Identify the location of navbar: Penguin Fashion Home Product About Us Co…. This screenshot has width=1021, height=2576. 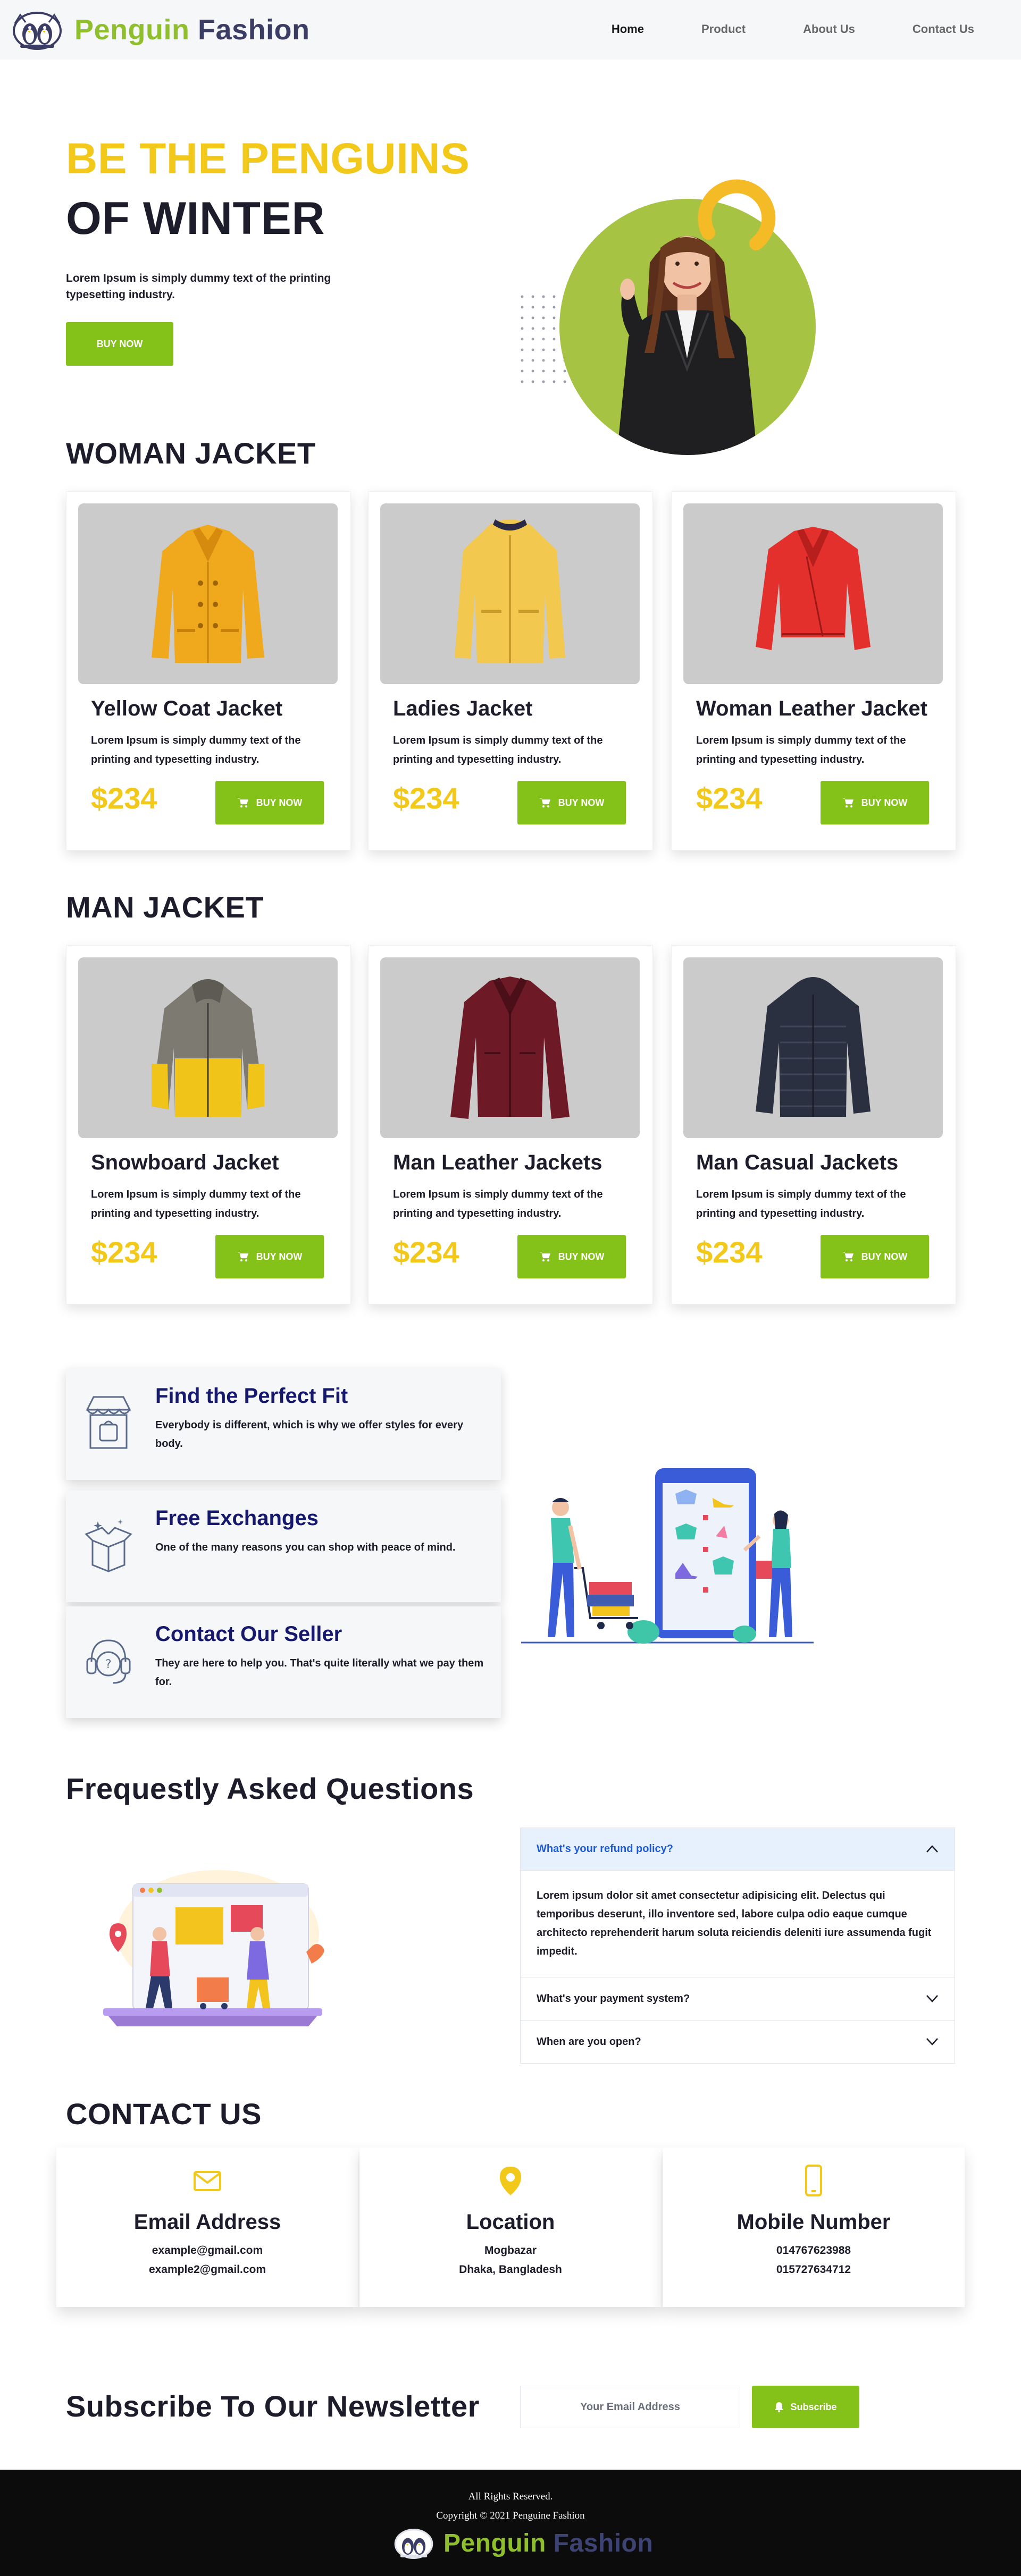
(510, 30).